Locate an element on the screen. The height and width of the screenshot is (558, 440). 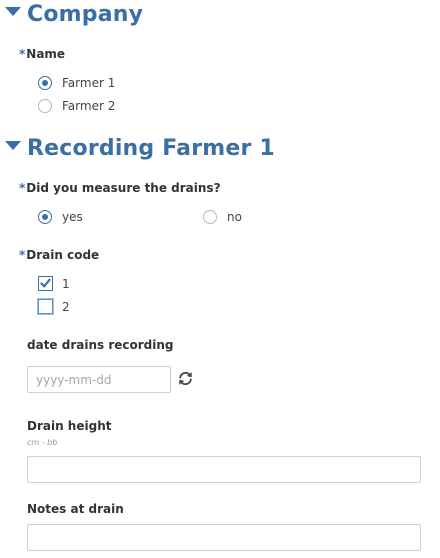
radio-option-farmer-1: Farmer 1 is located at coordinates (98, 84).